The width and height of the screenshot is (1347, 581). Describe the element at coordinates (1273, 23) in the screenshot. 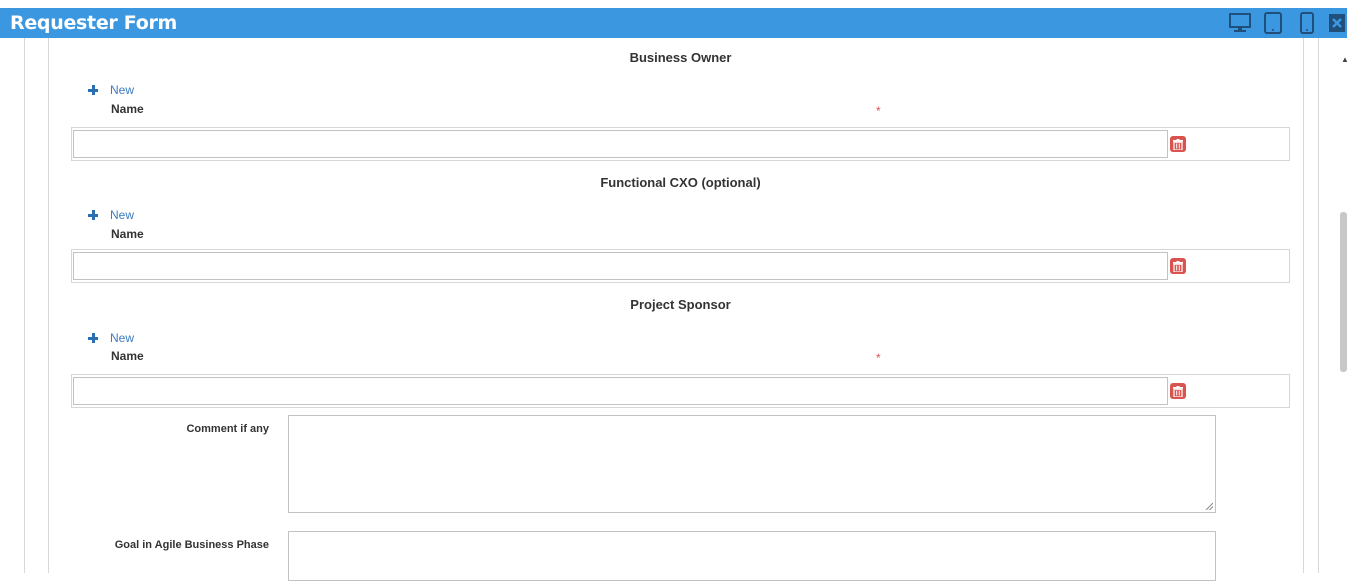

I see `tablet-icon` at that location.